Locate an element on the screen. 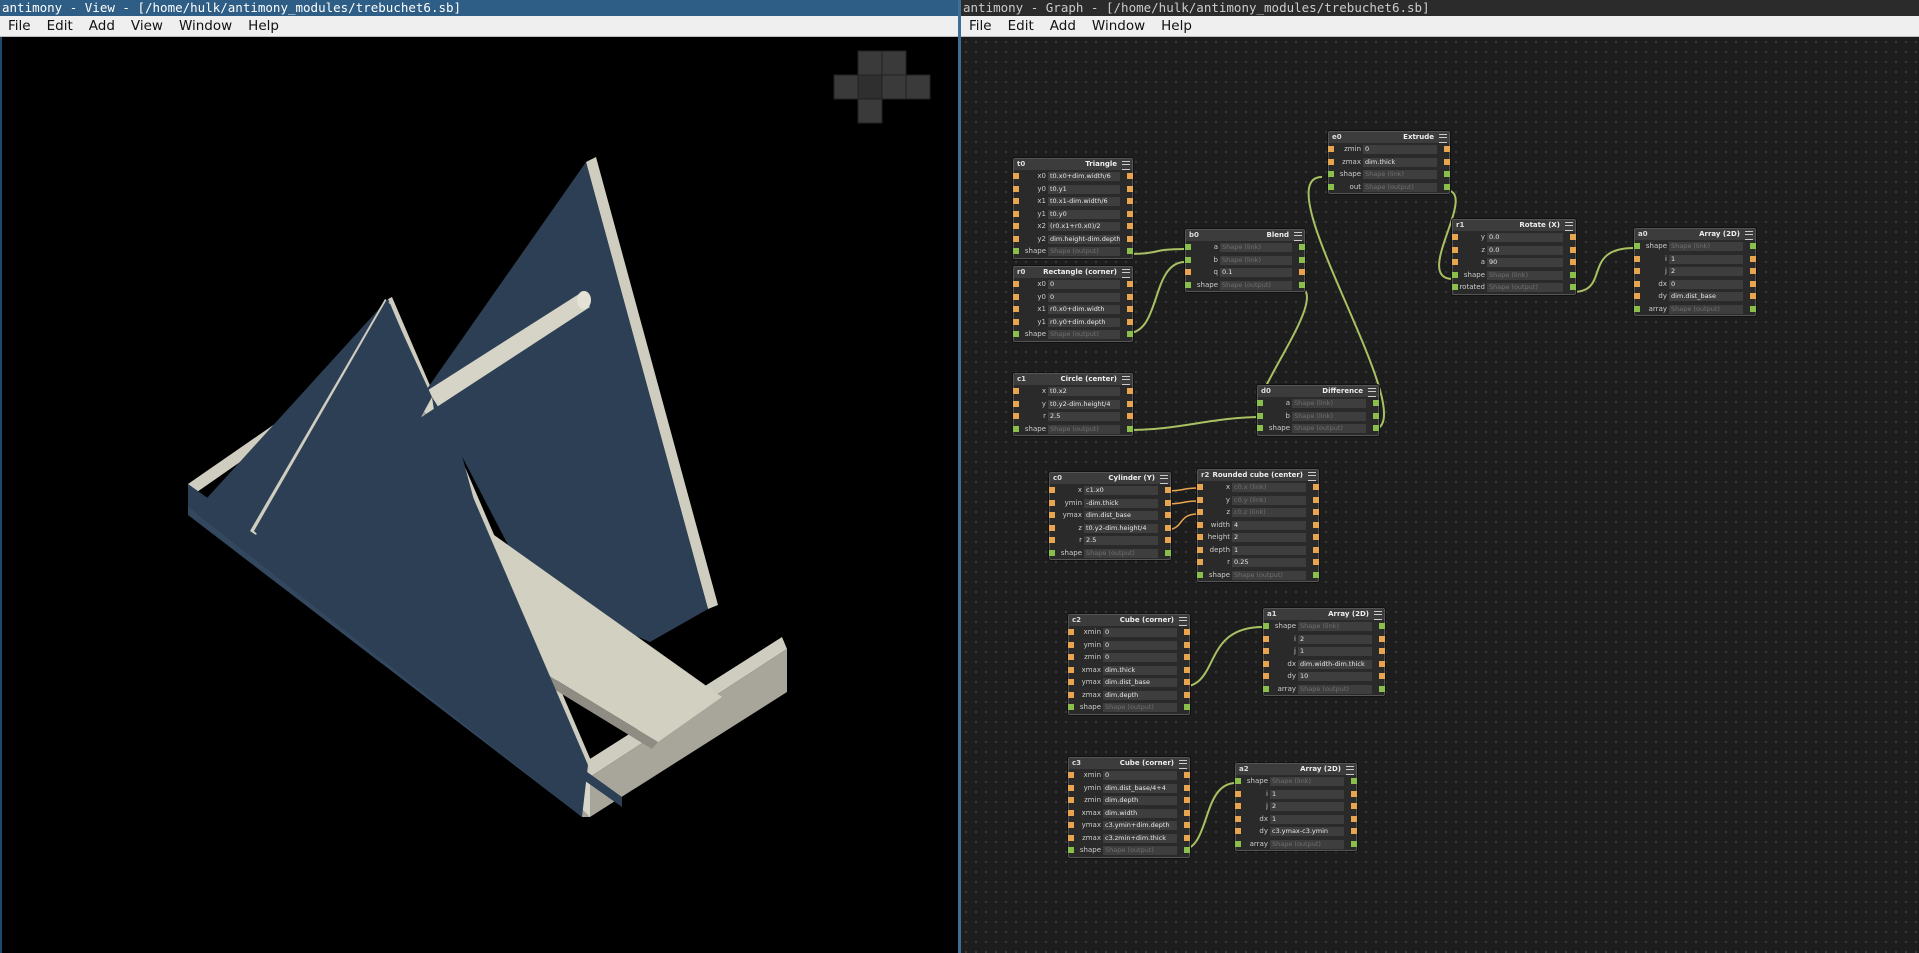 Image resolution: width=1919 pixels, height=953 pixels. field-value-input: 0.25 is located at coordinates (1269, 562).